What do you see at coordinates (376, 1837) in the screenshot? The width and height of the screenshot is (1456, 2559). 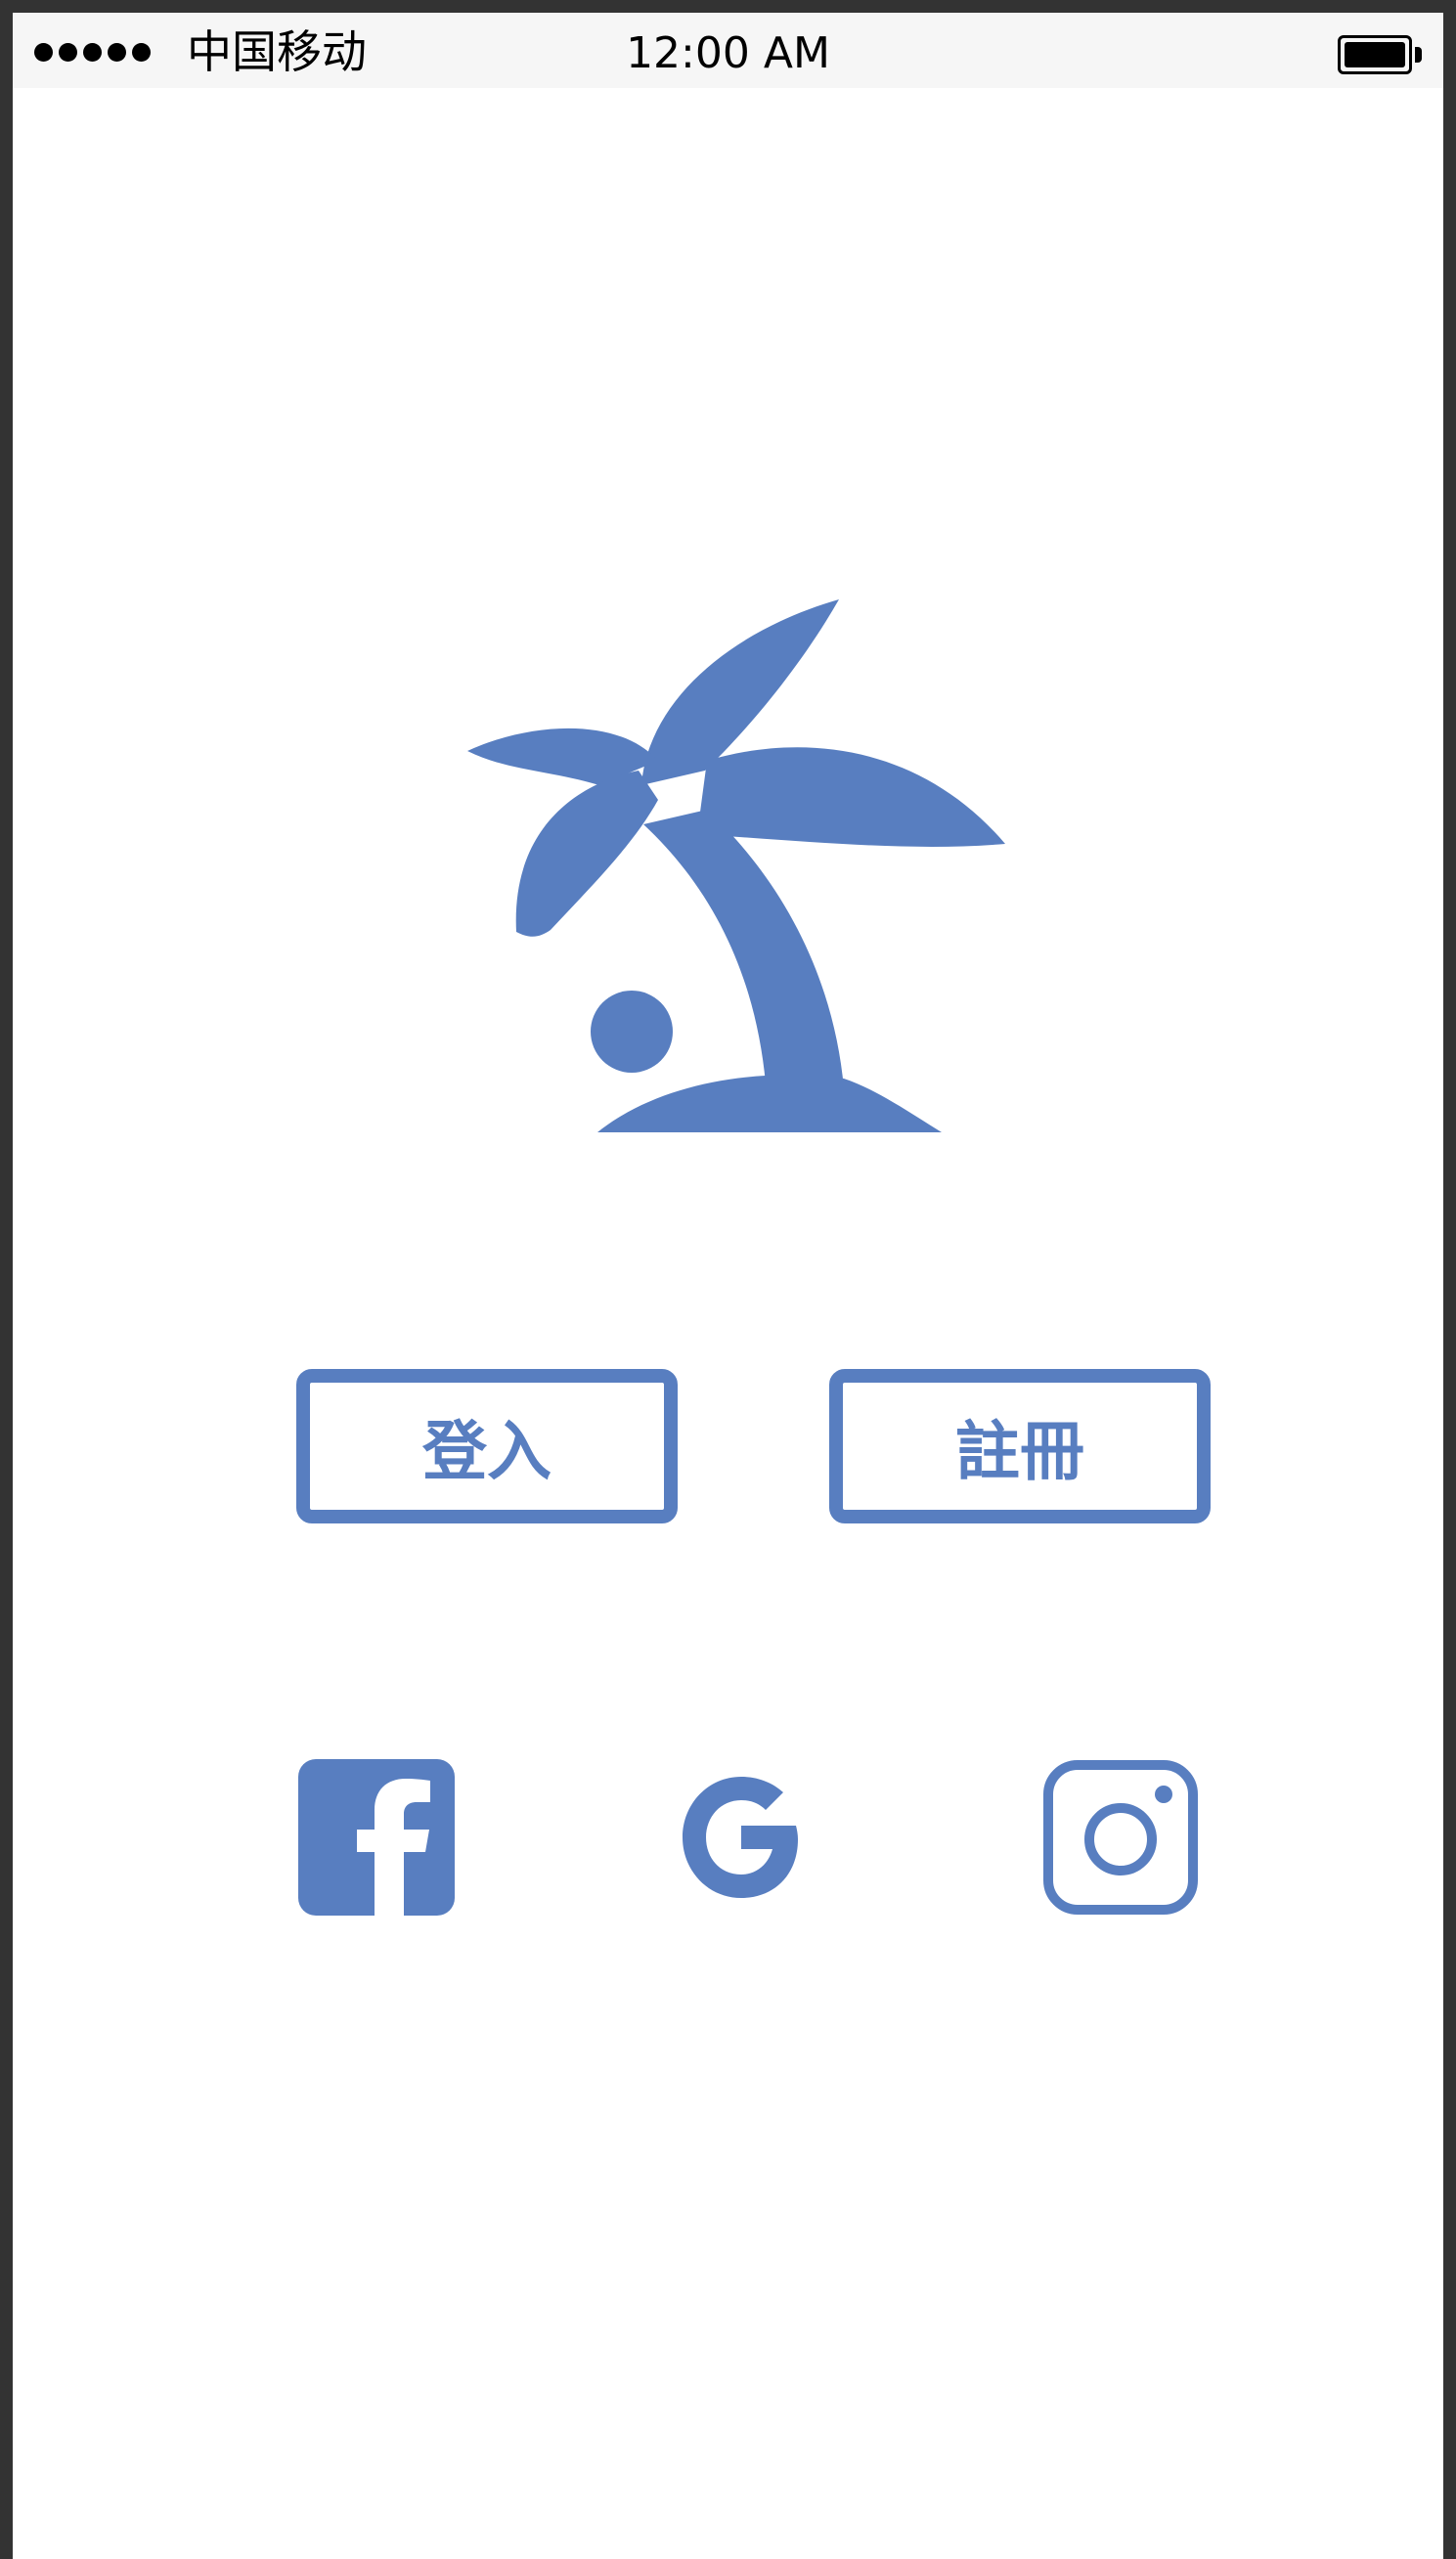 I see `facebook-icon` at bounding box center [376, 1837].